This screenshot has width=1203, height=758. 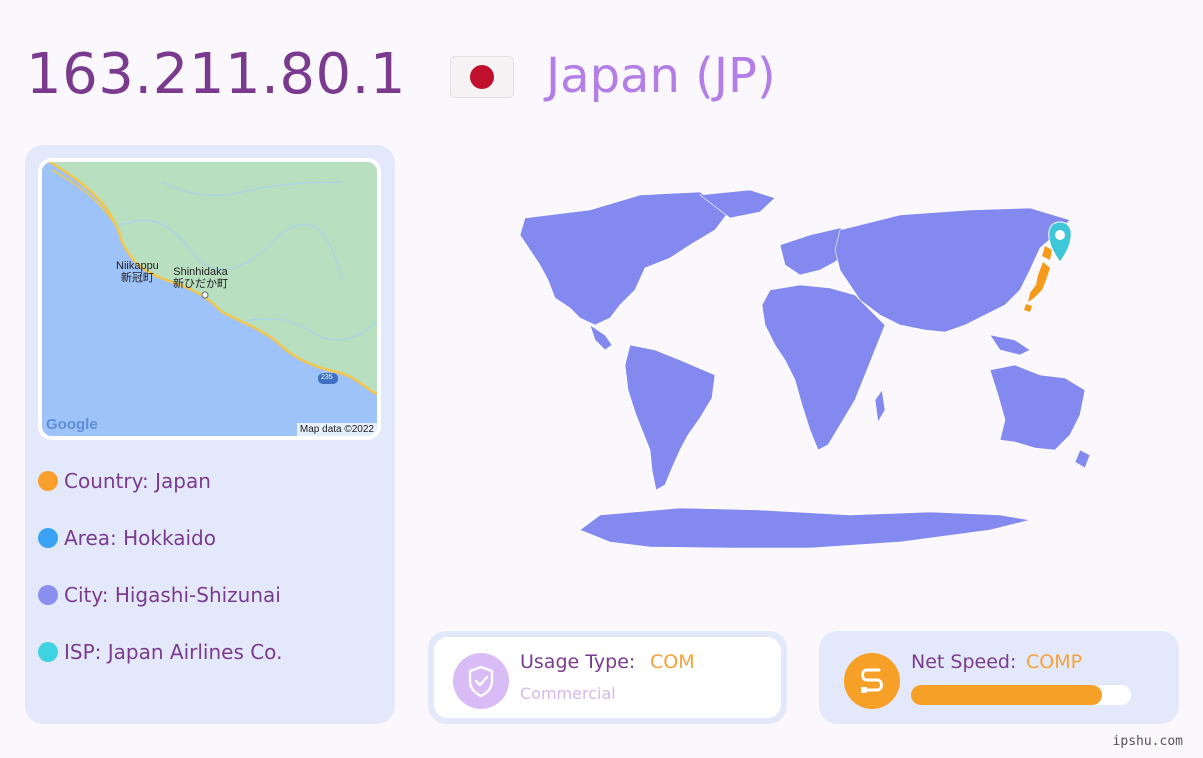 I want to click on net-speed-card: Net Speed: COMP, so click(x=999, y=677).